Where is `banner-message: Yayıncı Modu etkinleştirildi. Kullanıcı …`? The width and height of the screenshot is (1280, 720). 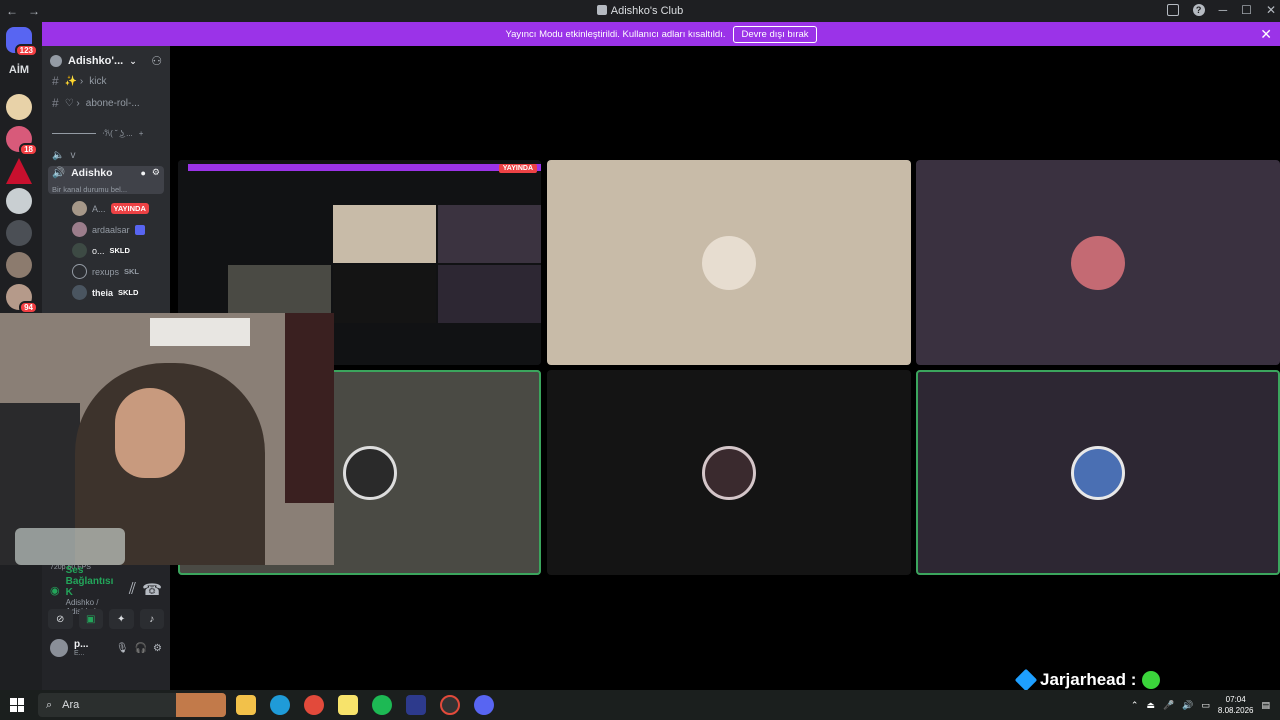 banner-message: Yayıncı Modu etkinleştirildi. Kullanıcı … is located at coordinates (615, 34).